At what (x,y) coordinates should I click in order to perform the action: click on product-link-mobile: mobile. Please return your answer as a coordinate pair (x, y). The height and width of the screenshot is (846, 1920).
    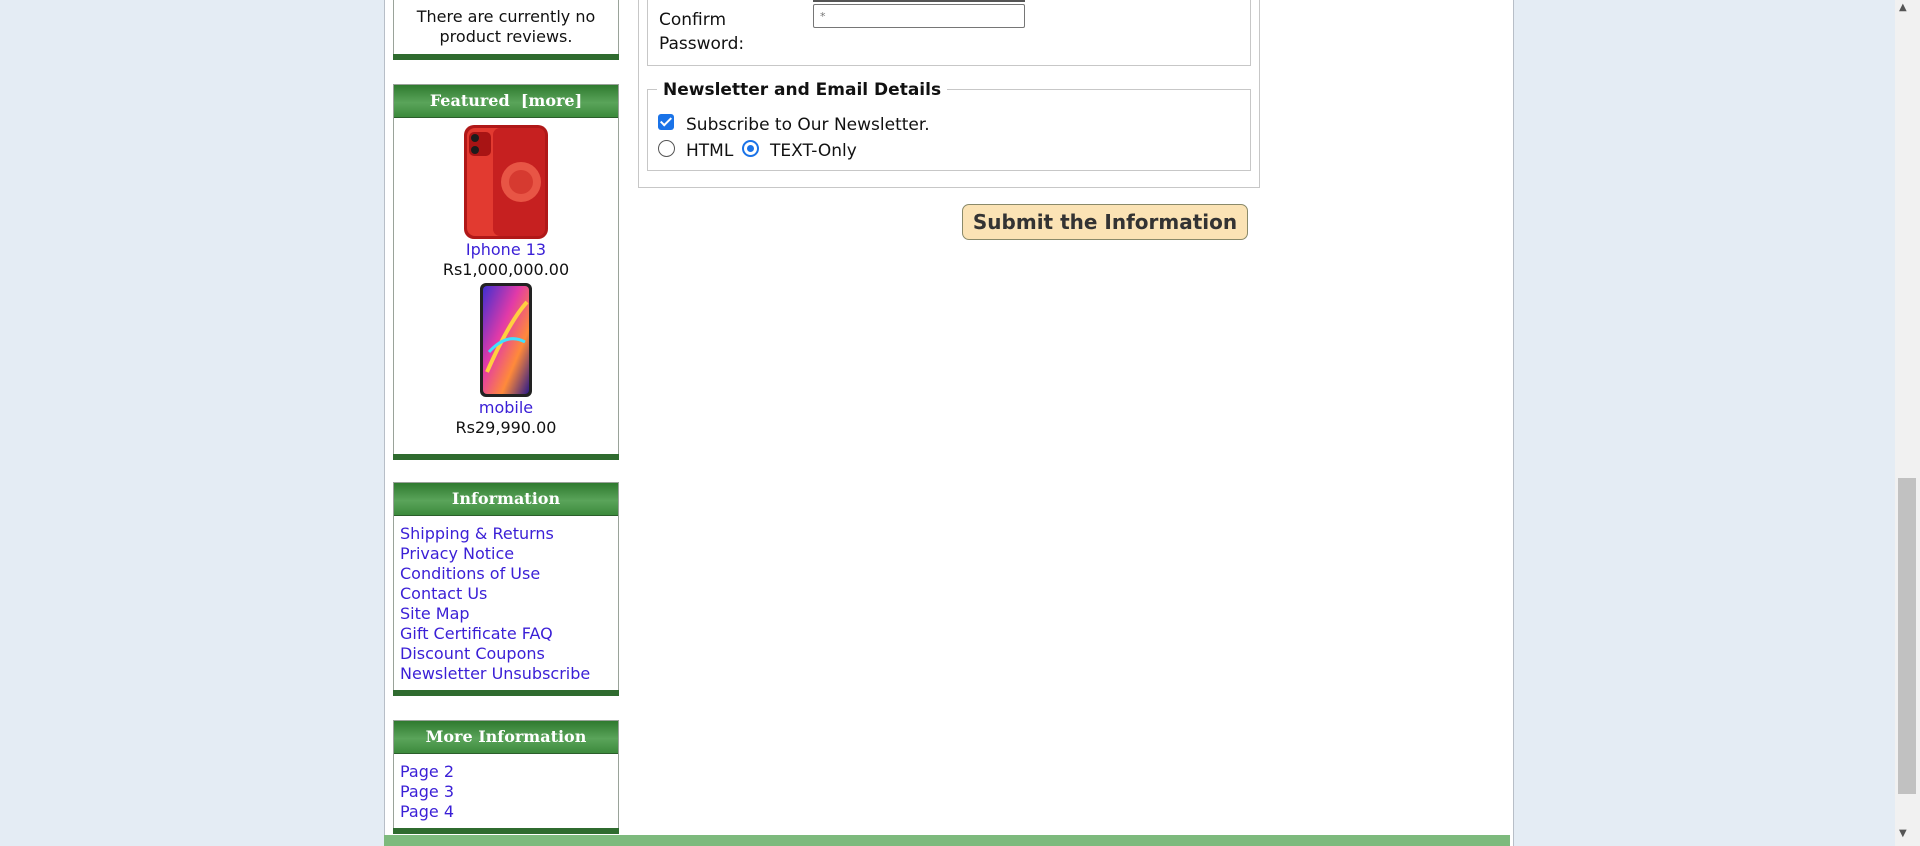
    Looking at the image, I should click on (506, 408).